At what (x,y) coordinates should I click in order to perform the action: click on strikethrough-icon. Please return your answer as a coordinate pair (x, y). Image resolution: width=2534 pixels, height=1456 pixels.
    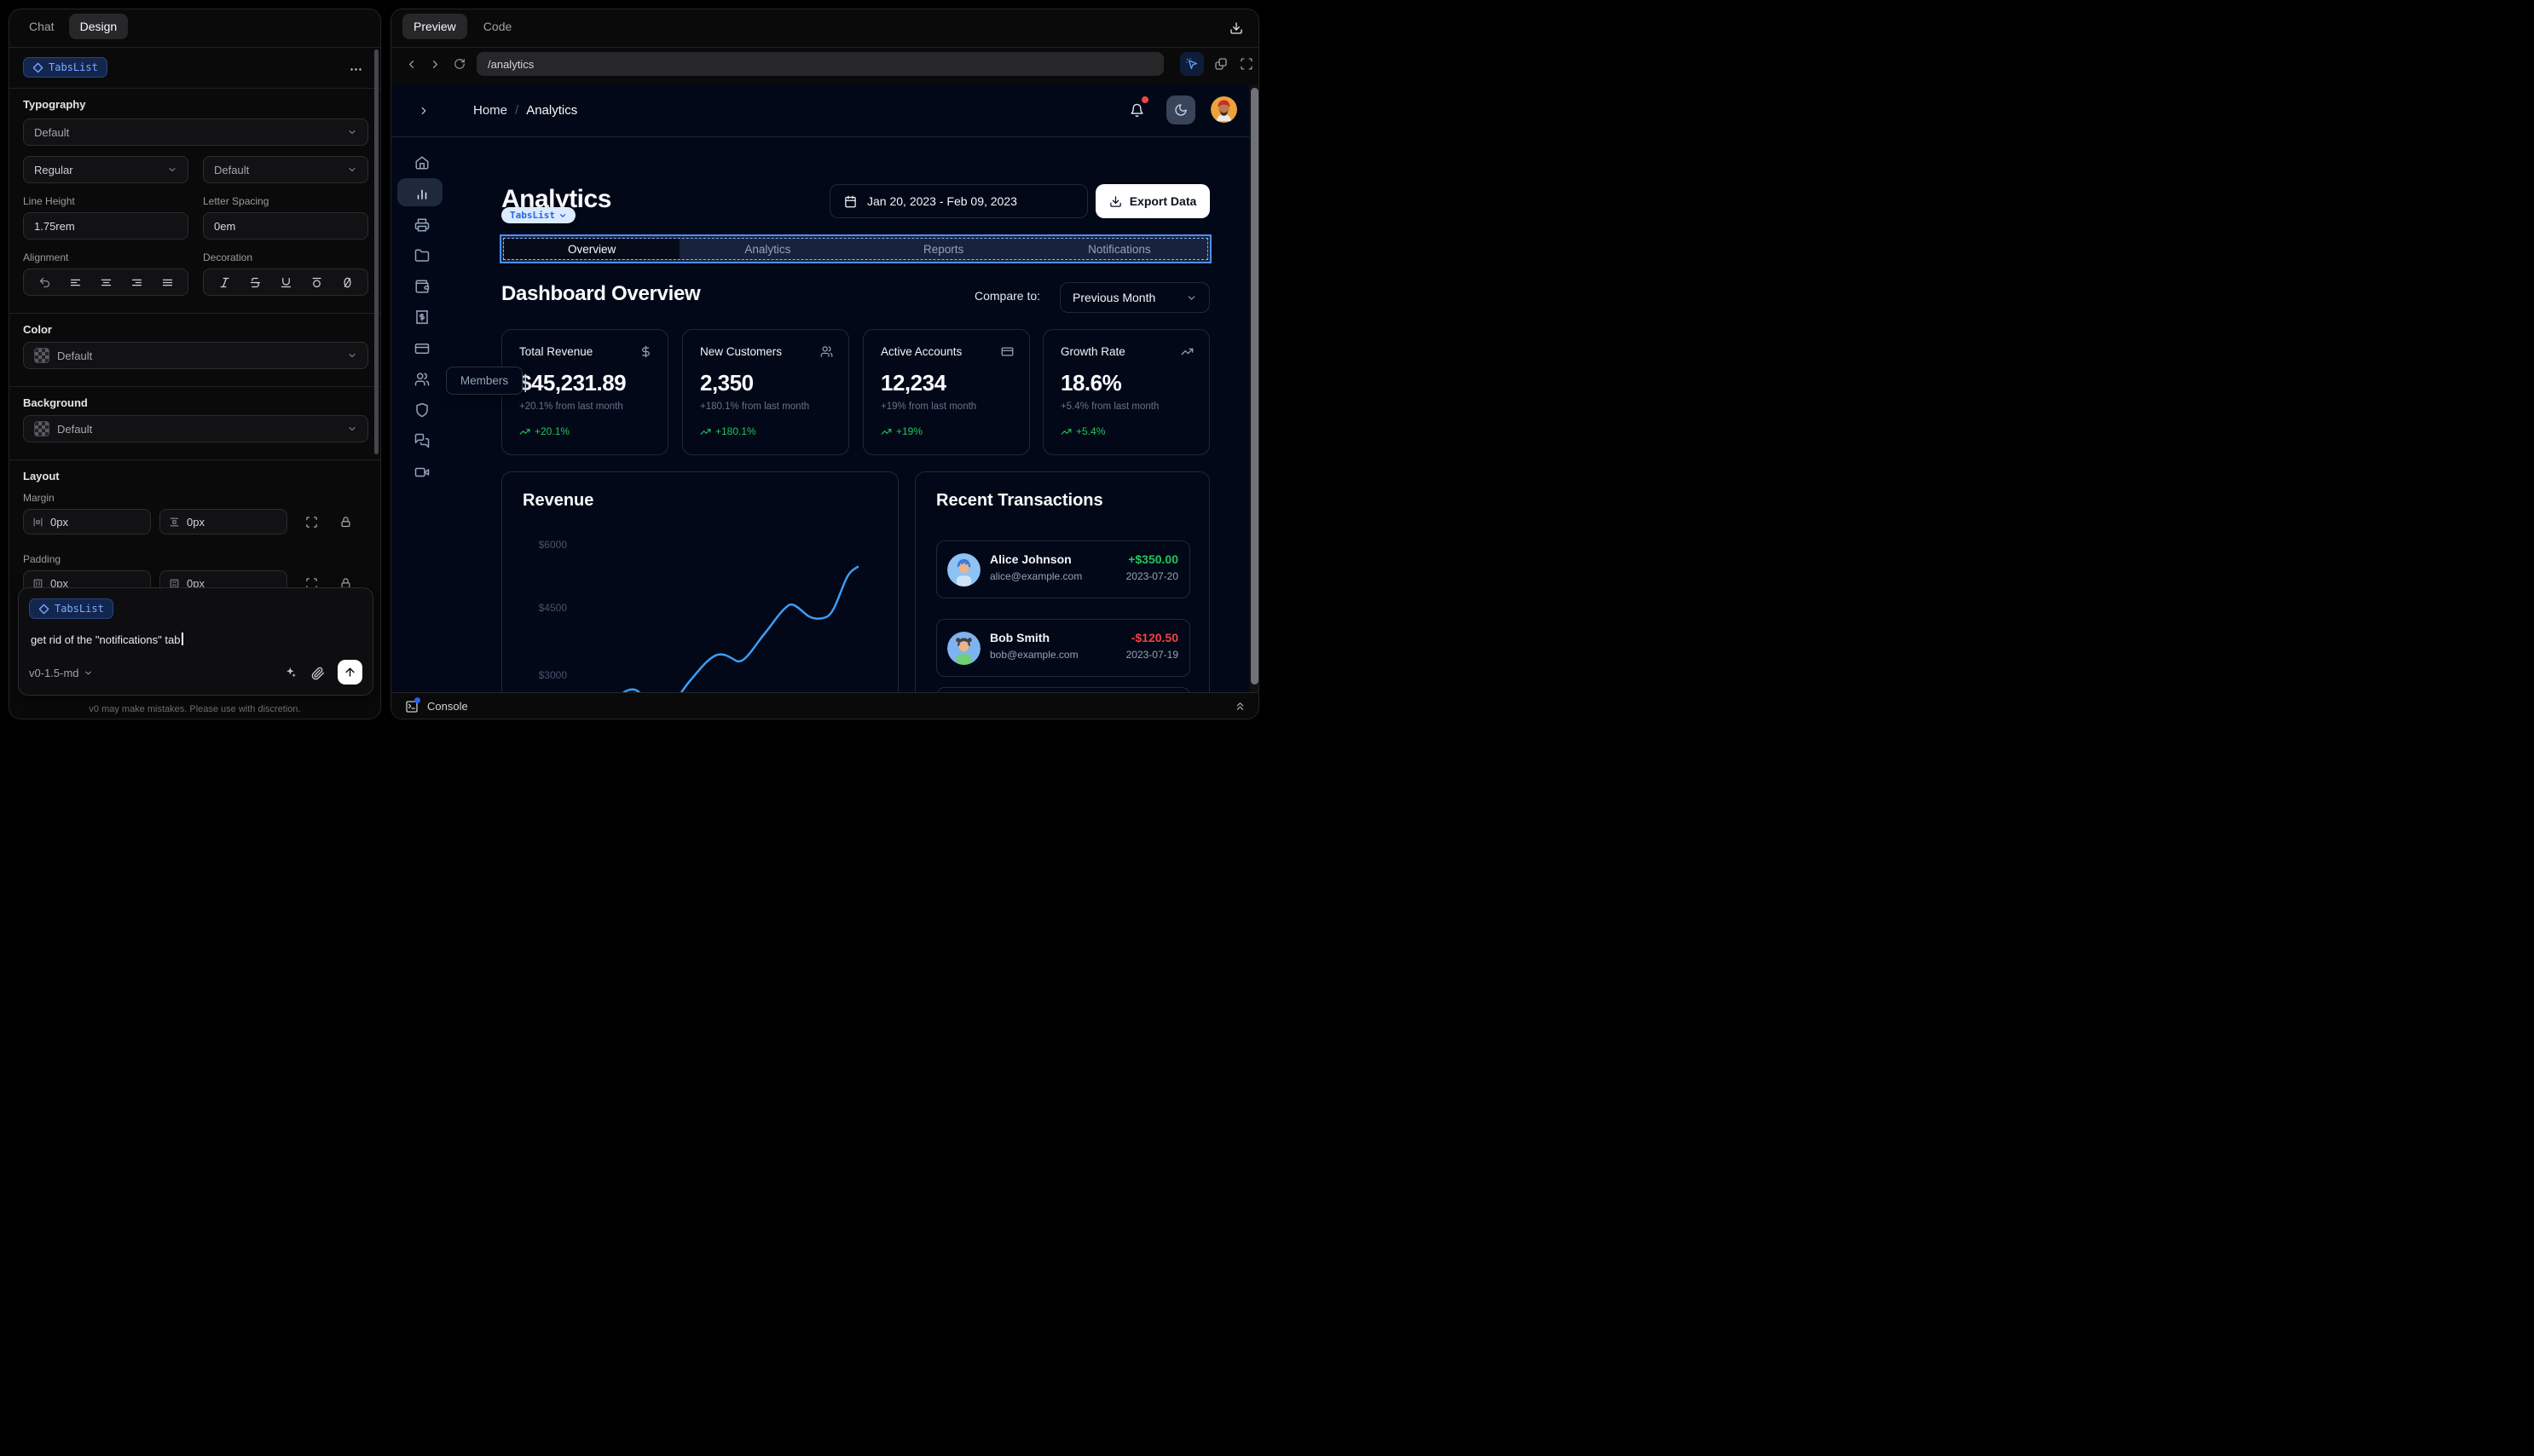
    Looking at the image, I should click on (256, 282).